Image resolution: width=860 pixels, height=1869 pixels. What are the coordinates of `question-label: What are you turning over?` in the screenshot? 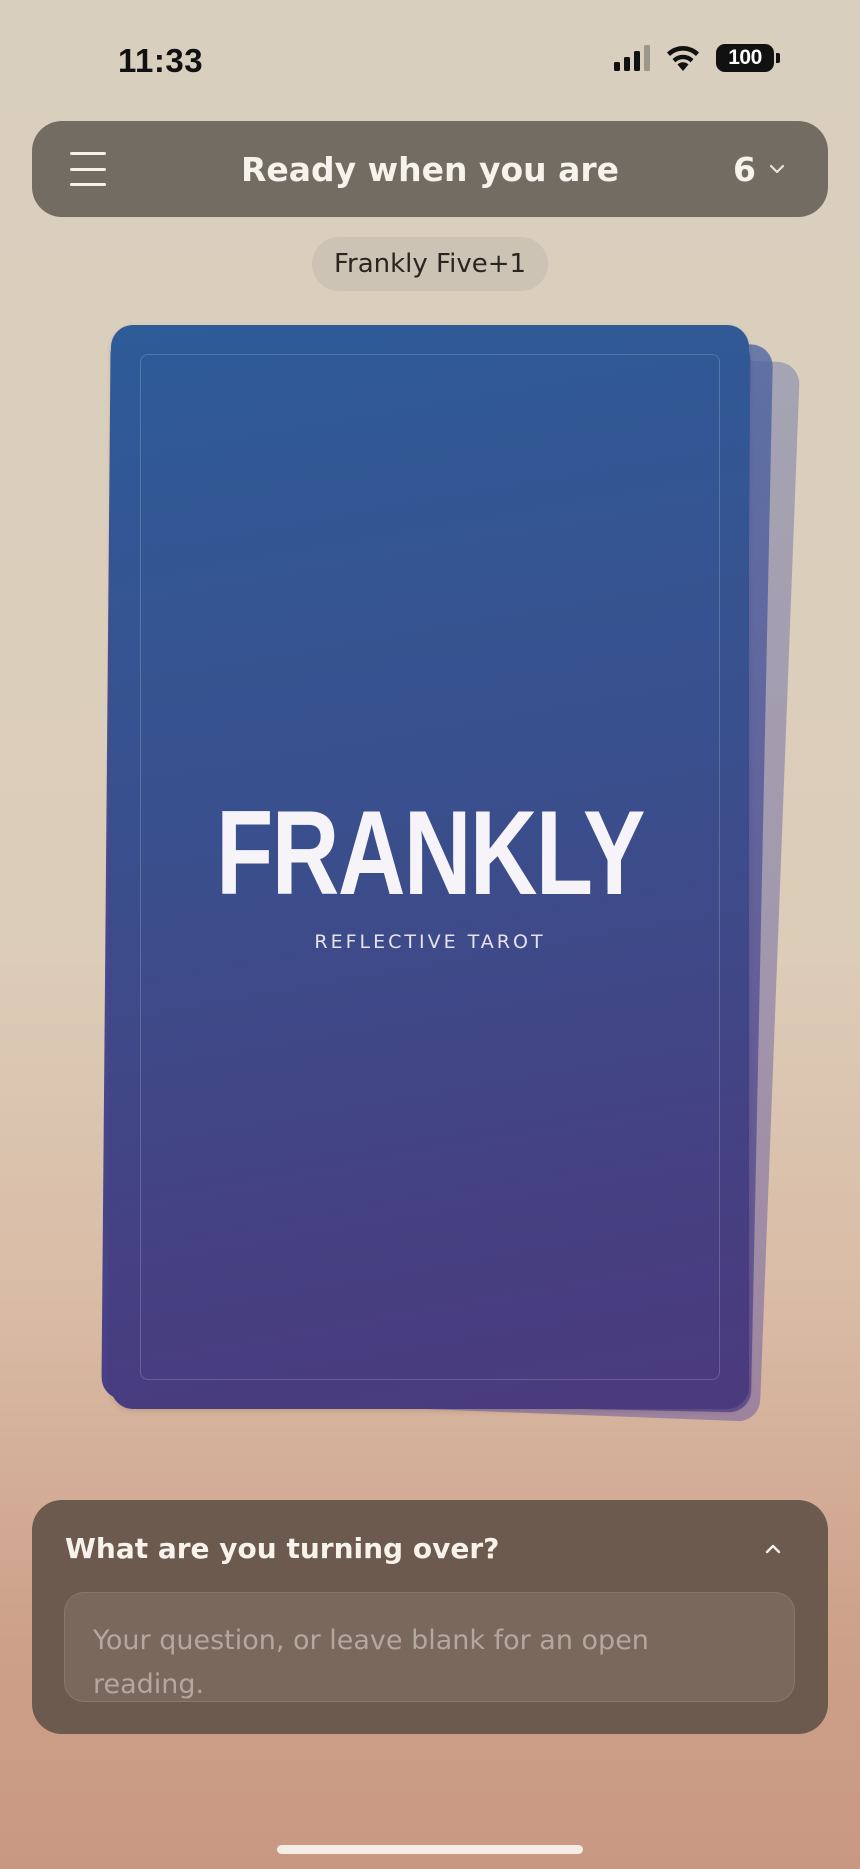 It's located at (282, 1548).